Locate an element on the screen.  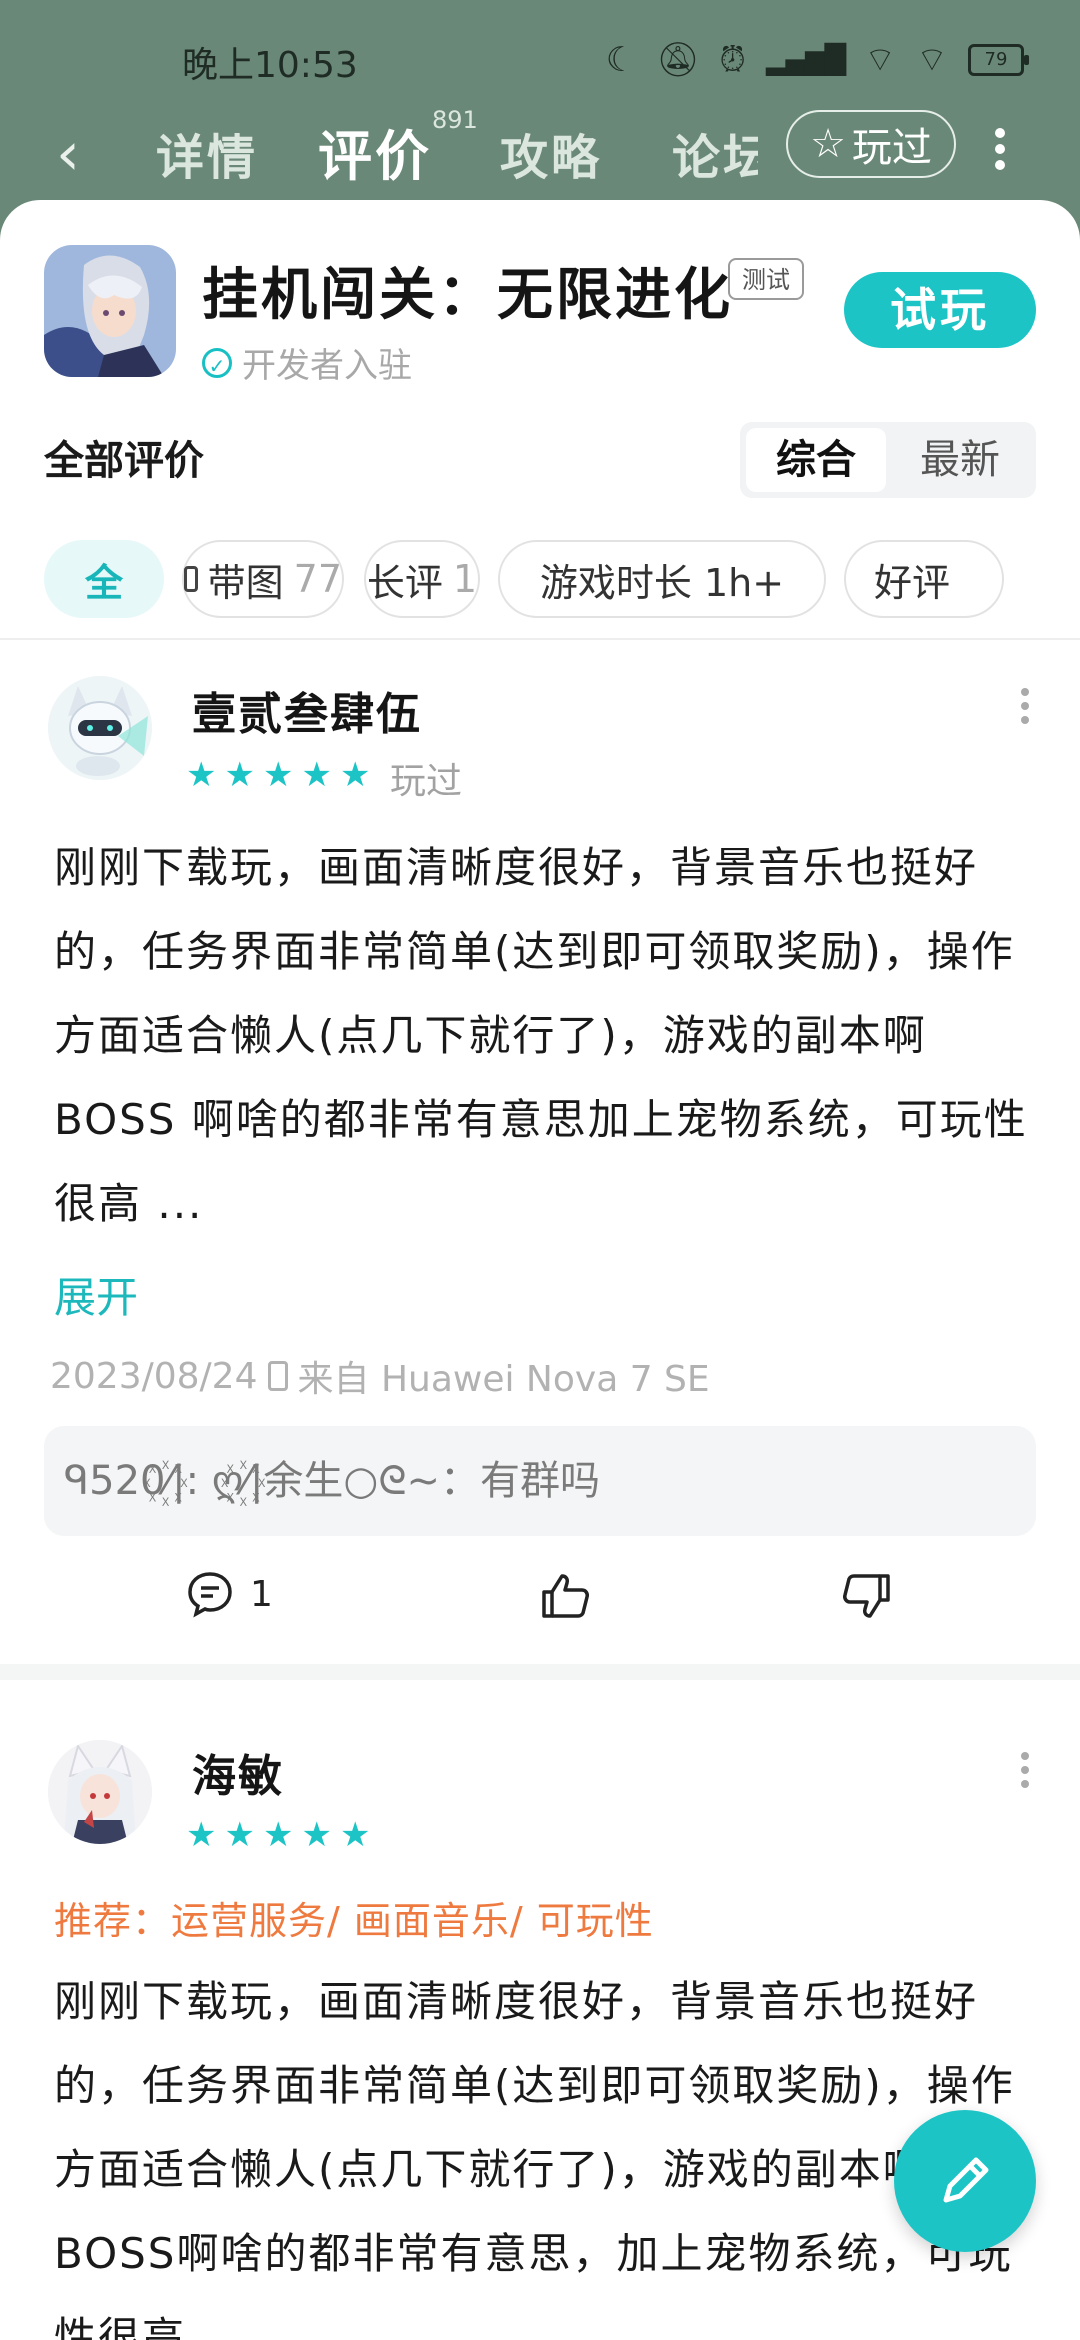
sort-option-overall: 综合 is located at coordinates (816, 460).